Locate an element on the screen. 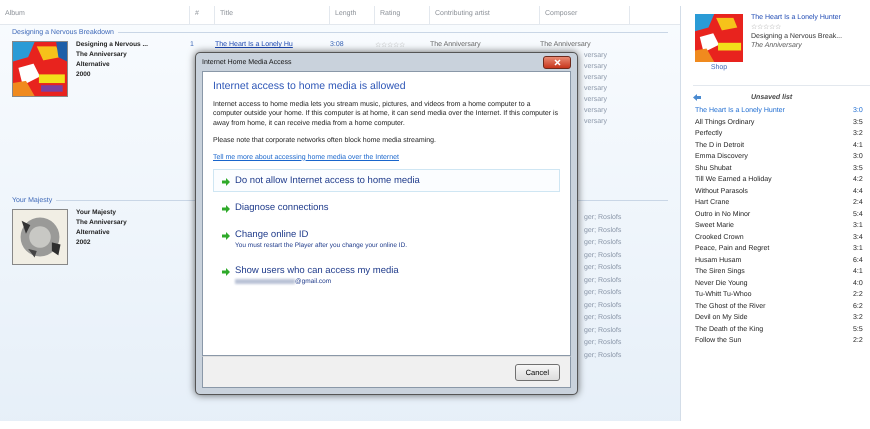  command-link-label: Show users who can access my media is located at coordinates (317, 270).